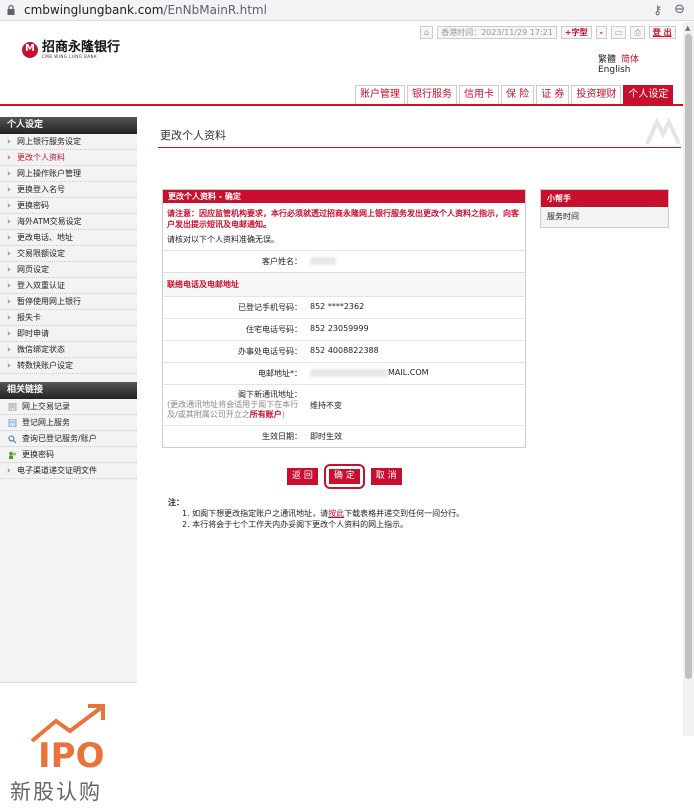 The image size is (694, 812). What do you see at coordinates (56, 792) in the screenshot?
I see `ipo-cn-text: 新股认购` at bounding box center [56, 792].